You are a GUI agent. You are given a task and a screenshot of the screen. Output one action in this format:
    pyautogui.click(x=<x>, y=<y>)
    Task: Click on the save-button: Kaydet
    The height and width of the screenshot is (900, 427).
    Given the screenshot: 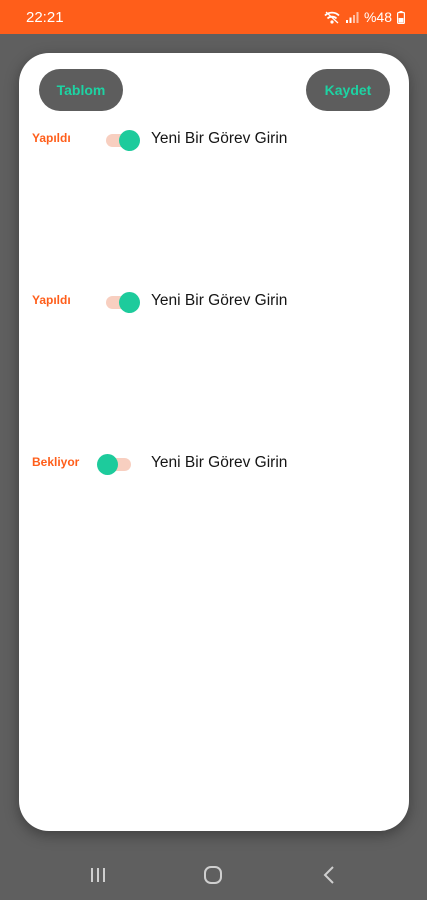 What is the action you would take?
    pyautogui.click(x=348, y=90)
    